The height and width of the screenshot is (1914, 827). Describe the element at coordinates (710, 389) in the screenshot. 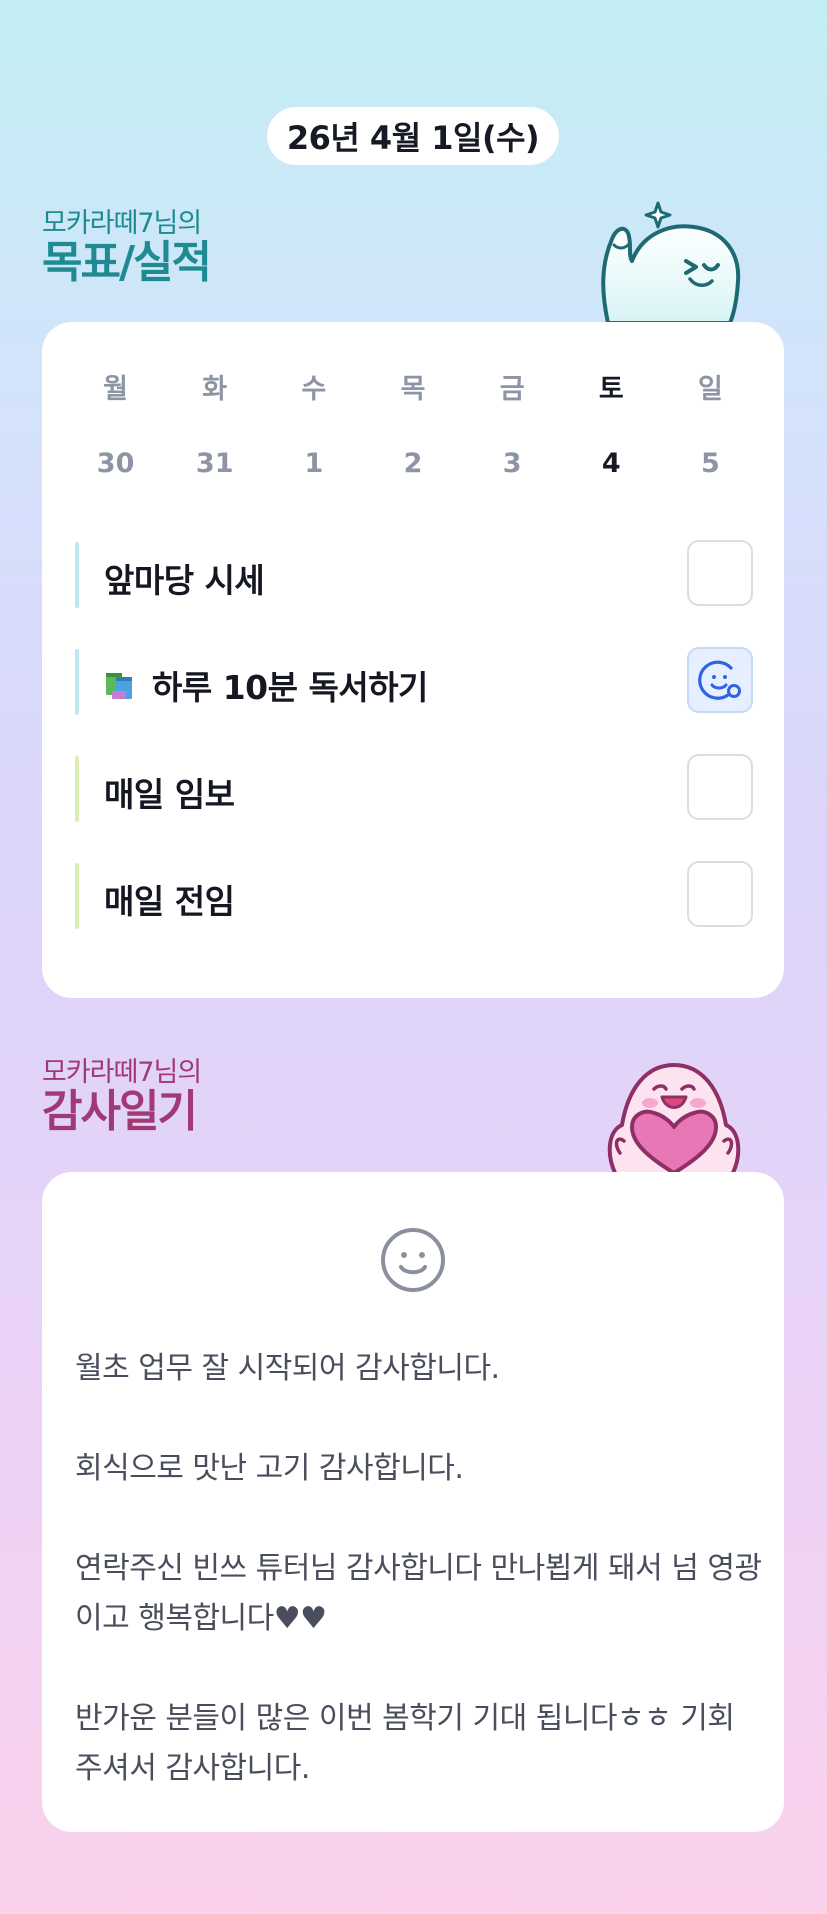

I see `day-name: 일` at that location.